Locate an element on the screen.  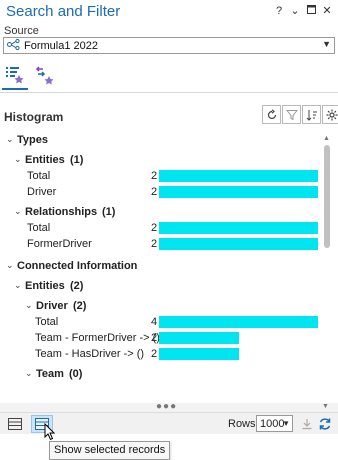
tree-group-count: (0) is located at coordinates (76, 374).